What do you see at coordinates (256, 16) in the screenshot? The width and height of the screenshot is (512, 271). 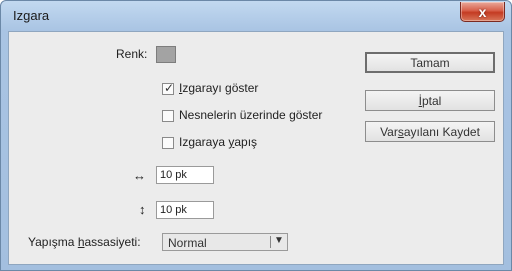 I see `title-bar: Izgara x` at bounding box center [256, 16].